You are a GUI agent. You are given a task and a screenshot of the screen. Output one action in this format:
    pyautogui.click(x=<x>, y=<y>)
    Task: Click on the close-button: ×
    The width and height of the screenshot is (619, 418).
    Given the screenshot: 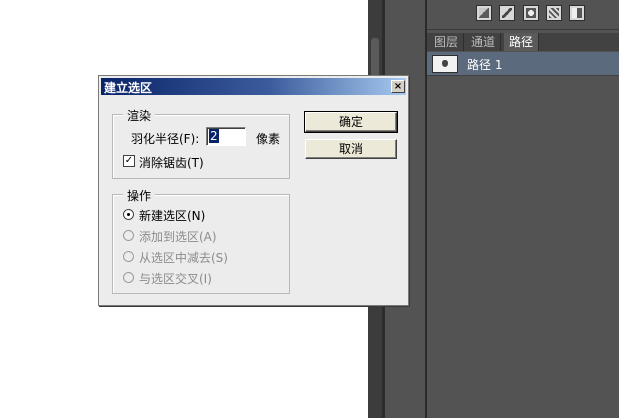 What is the action you would take?
    pyautogui.click(x=398, y=86)
    